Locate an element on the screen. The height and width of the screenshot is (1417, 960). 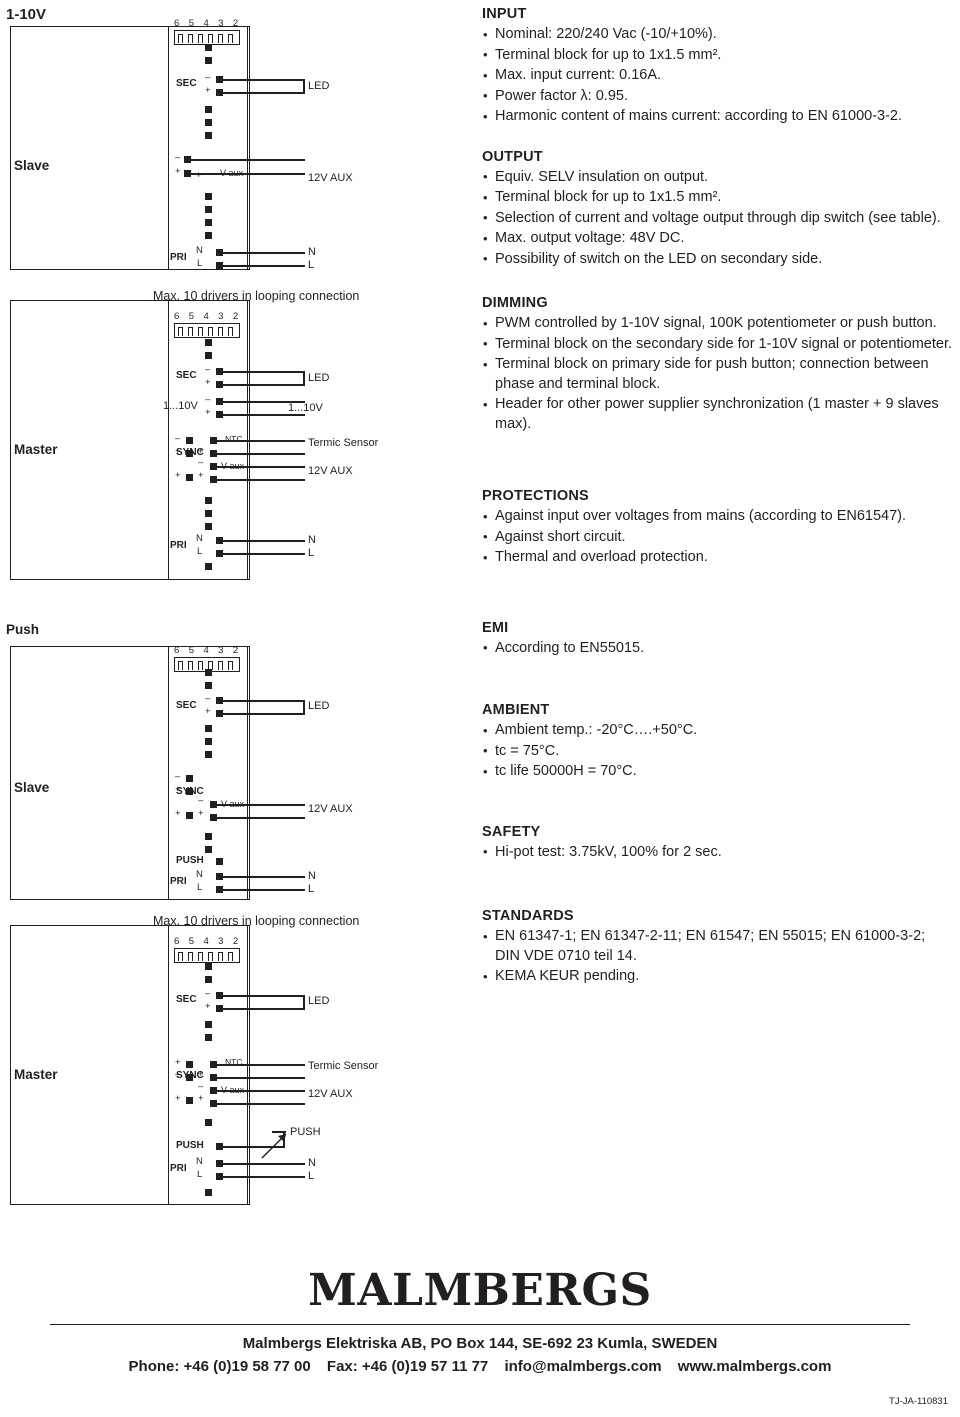
spec-item: Hi-pot test: 3.75kV, 100% for 2 sec. is located at coordinates (717, 852).